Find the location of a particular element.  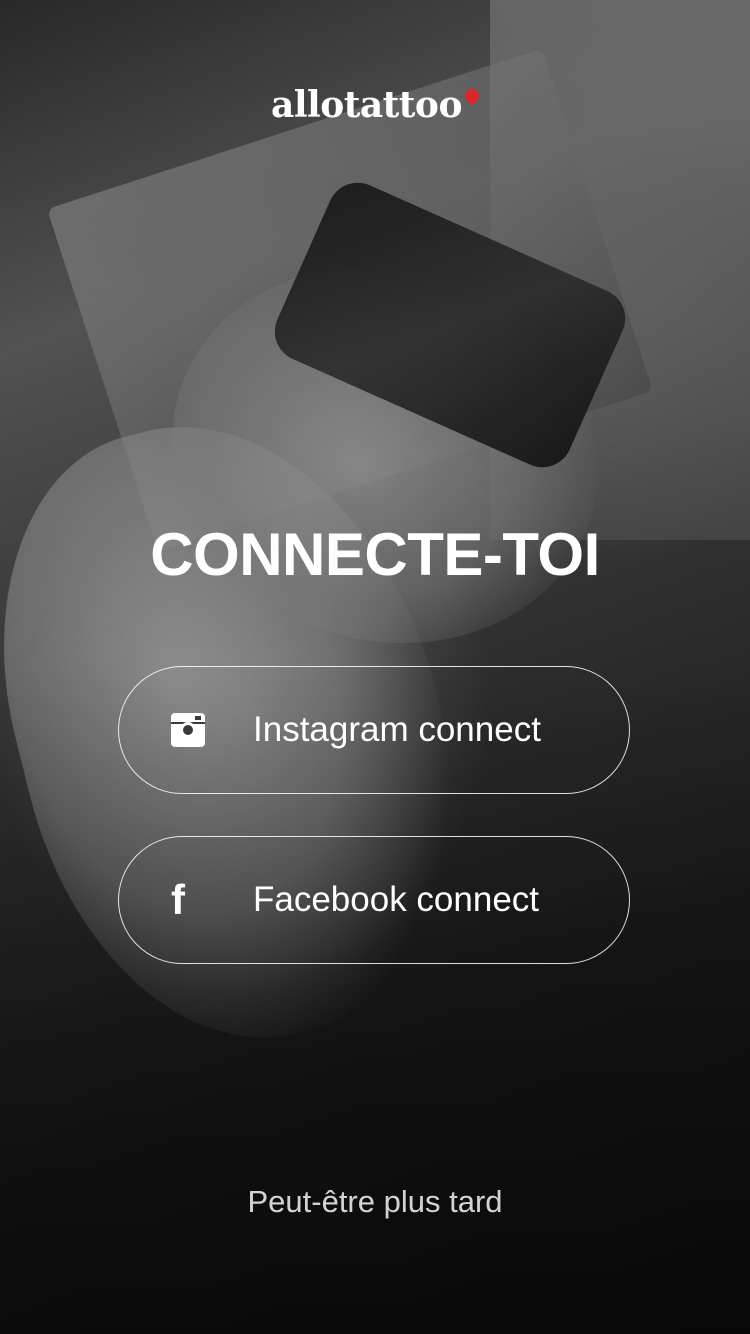

skip-link: Peut-être plus tard is located at coordinates (375, 1202).